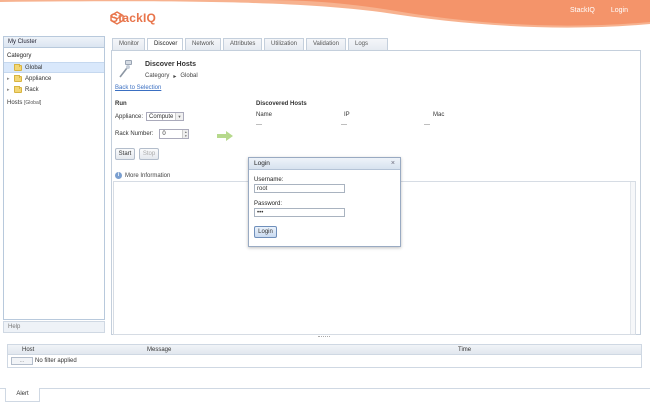 The height and width of the screenshot is (406, 650). Describe the element at coordinates (632, 258) in the screenshot. I see `info-scrollbar` at that location.